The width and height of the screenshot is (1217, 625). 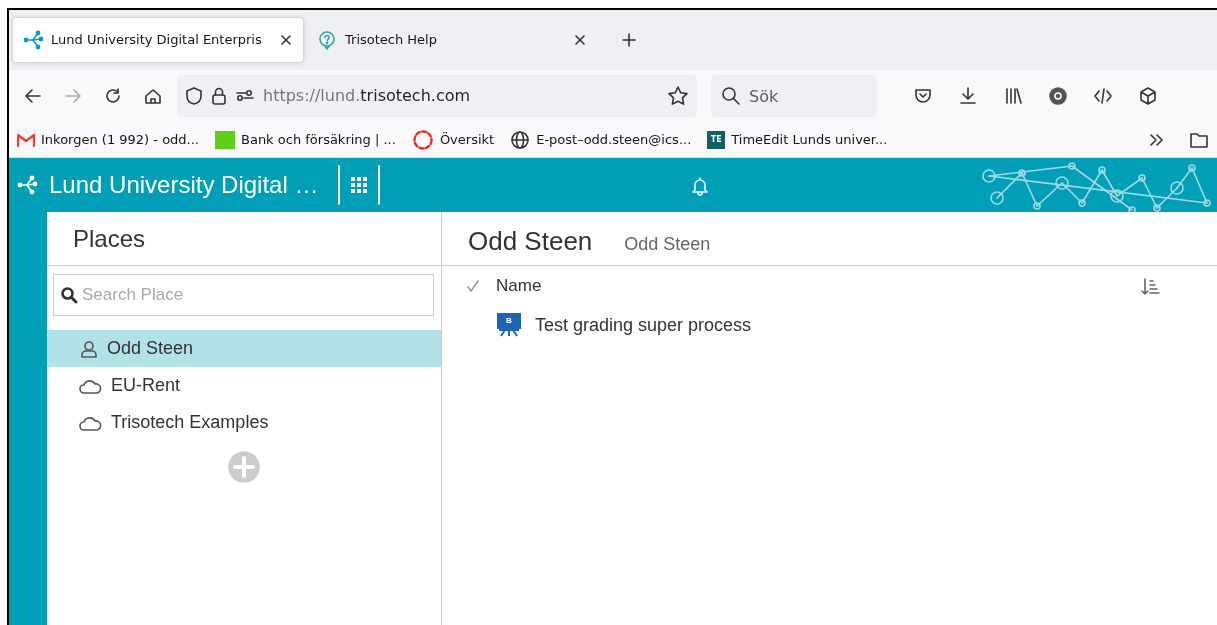 I want to click on place-subtitle: Odd Steen, so click(x=667, y=244).